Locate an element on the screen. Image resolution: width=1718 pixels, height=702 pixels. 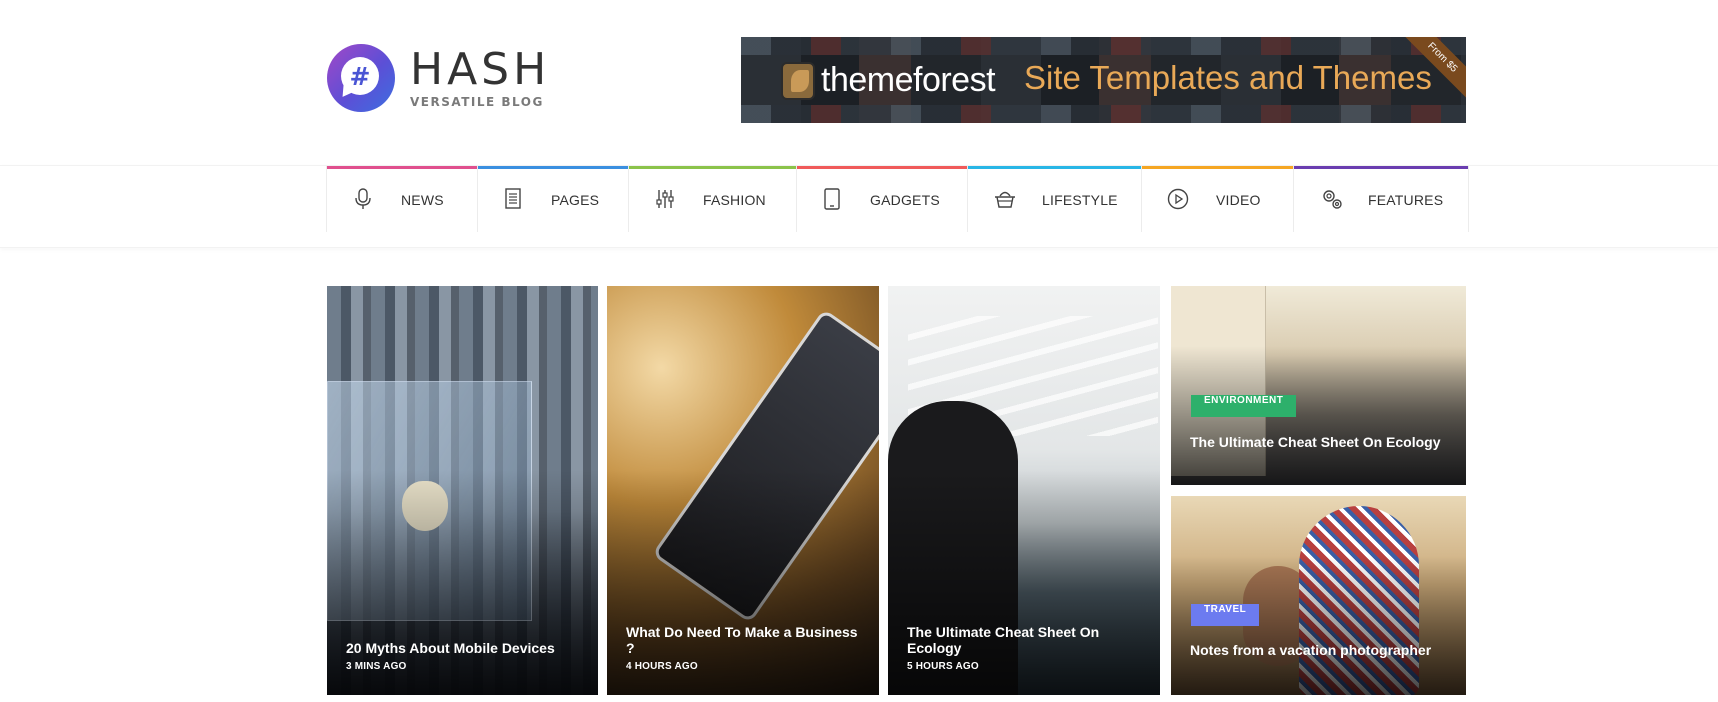
banner-brand: themeforest is located at coordinates (888, 80).